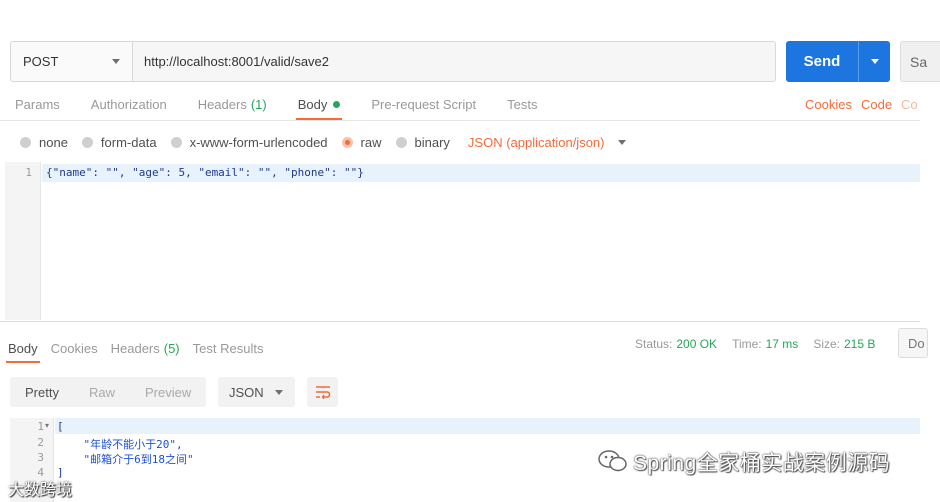 The height and width of the screenshot is (502, 940). I want to click on response-format-group: Pretty Raw Preview, so click(108, 392).